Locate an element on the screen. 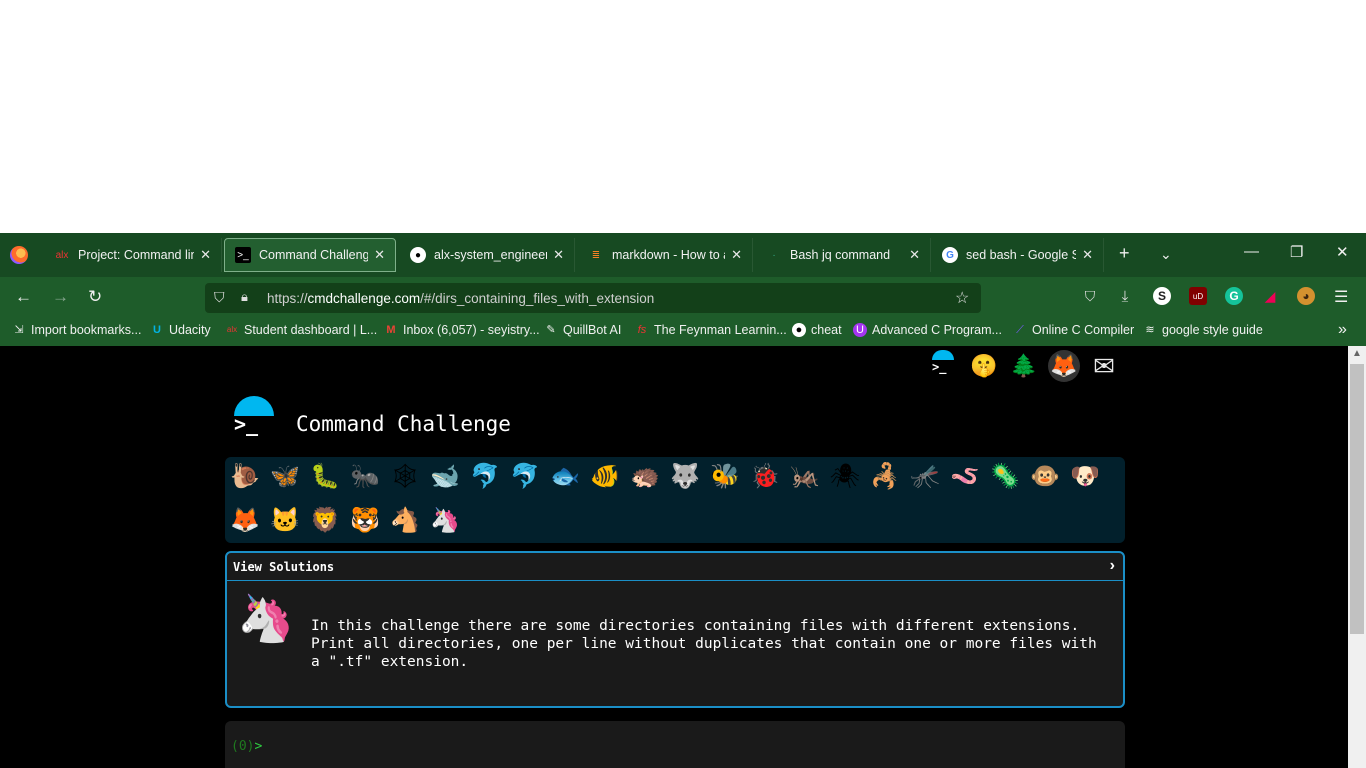 The image size is (1366, 768). tab-title: markdown - How to add is located at coordinates (668, 255).